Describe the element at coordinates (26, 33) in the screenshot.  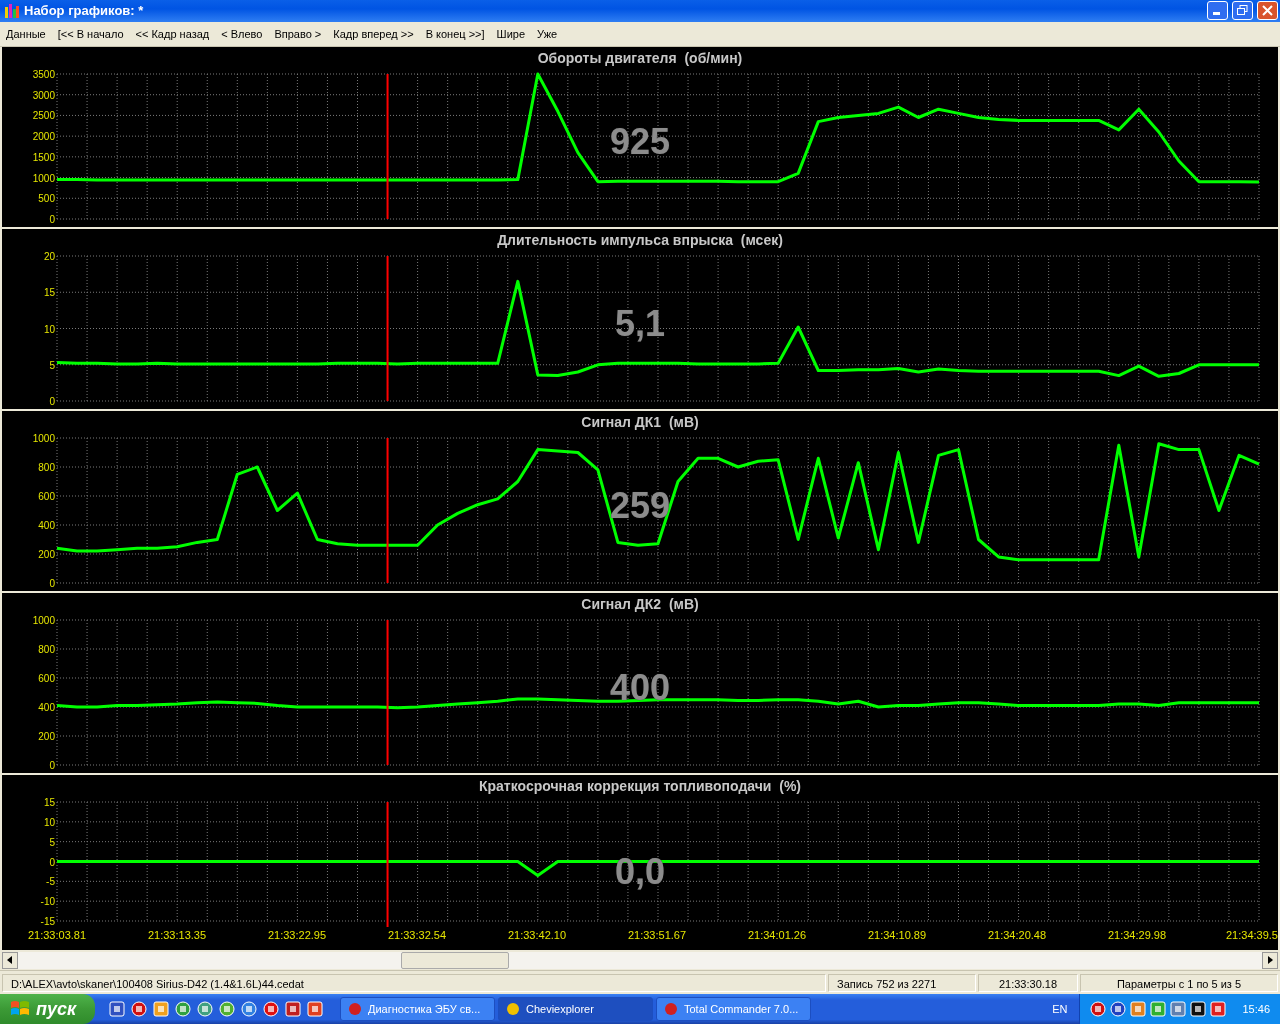
I see `menu-item: Данные` at that location.